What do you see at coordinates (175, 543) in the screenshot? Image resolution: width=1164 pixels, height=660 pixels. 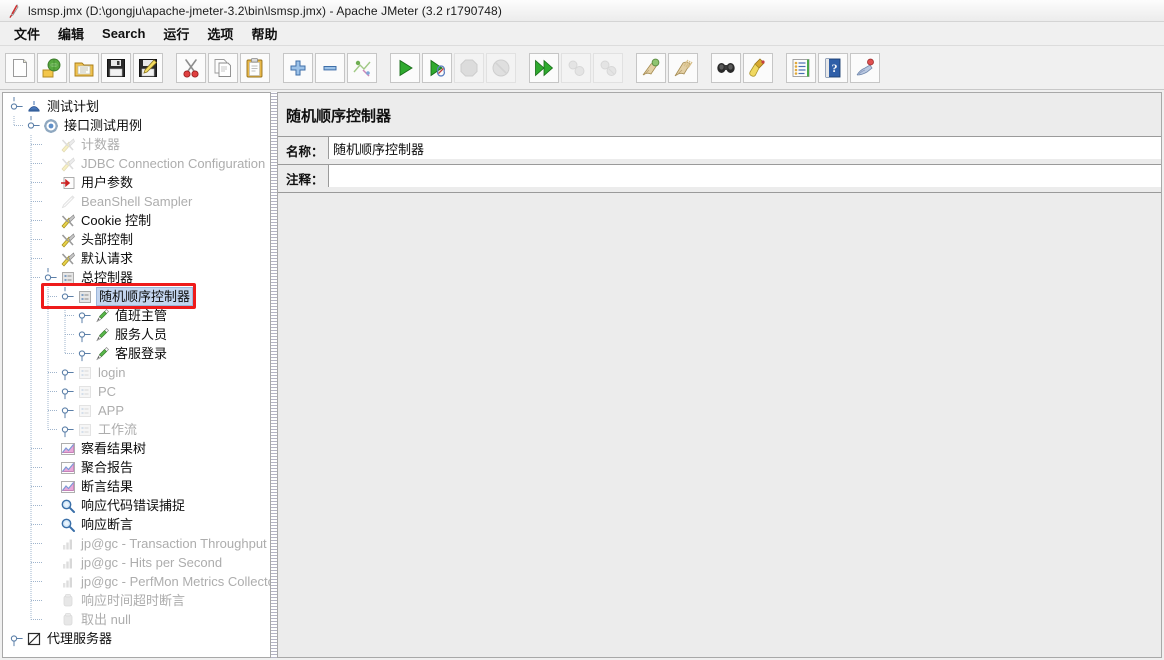 I see `tree-node-label: jp@gc - Transaction Throughput vs` at bounding box center [175, 543].